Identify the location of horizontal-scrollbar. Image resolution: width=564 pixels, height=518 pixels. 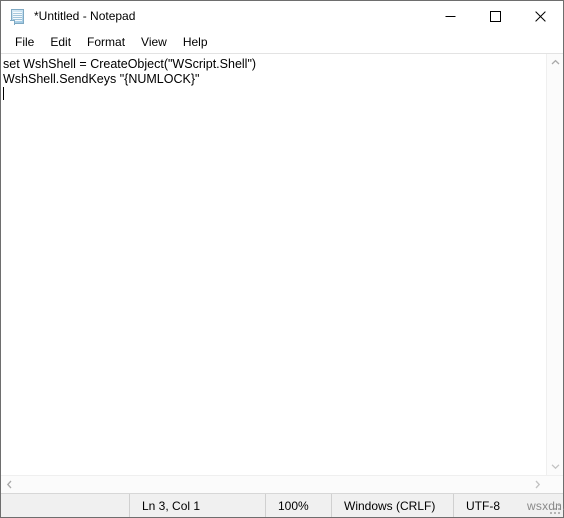
(273, 484).